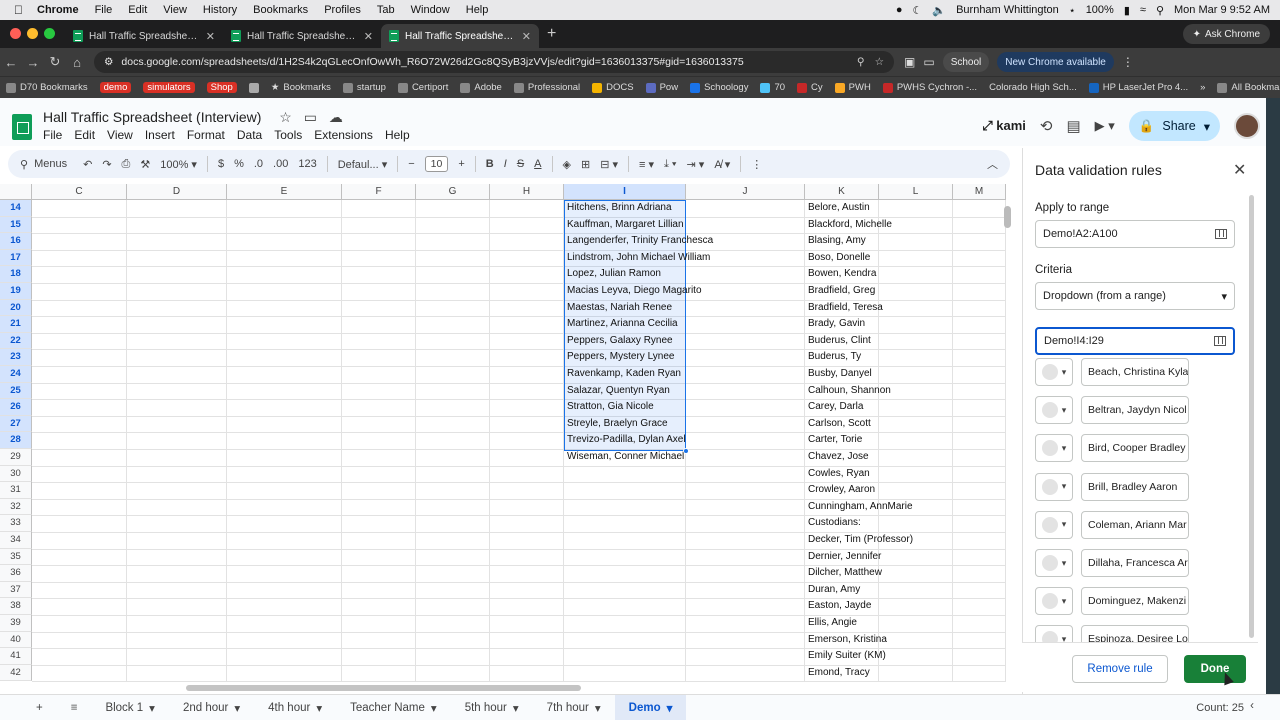  I want to click on row-header: 20, so click(16, 308).